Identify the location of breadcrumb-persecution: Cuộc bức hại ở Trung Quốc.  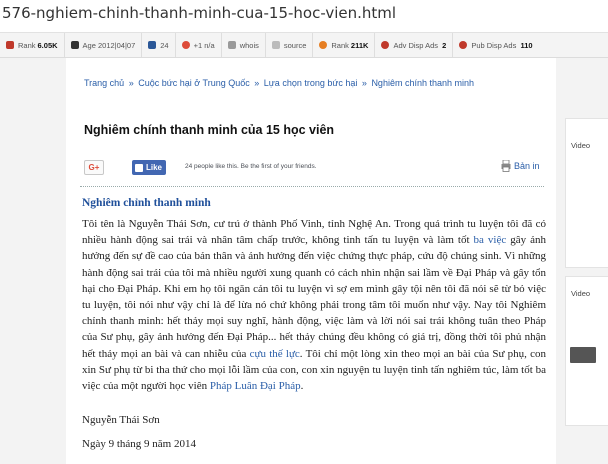
(193, 83).